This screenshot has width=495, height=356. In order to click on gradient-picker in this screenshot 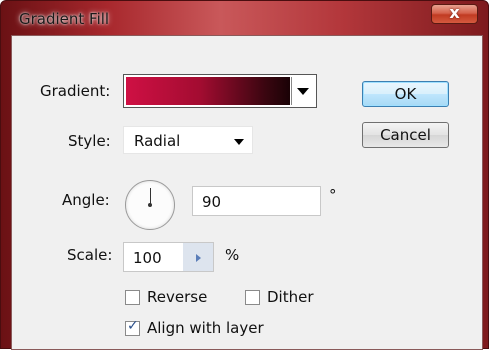, I will do `click(220, 91)`.